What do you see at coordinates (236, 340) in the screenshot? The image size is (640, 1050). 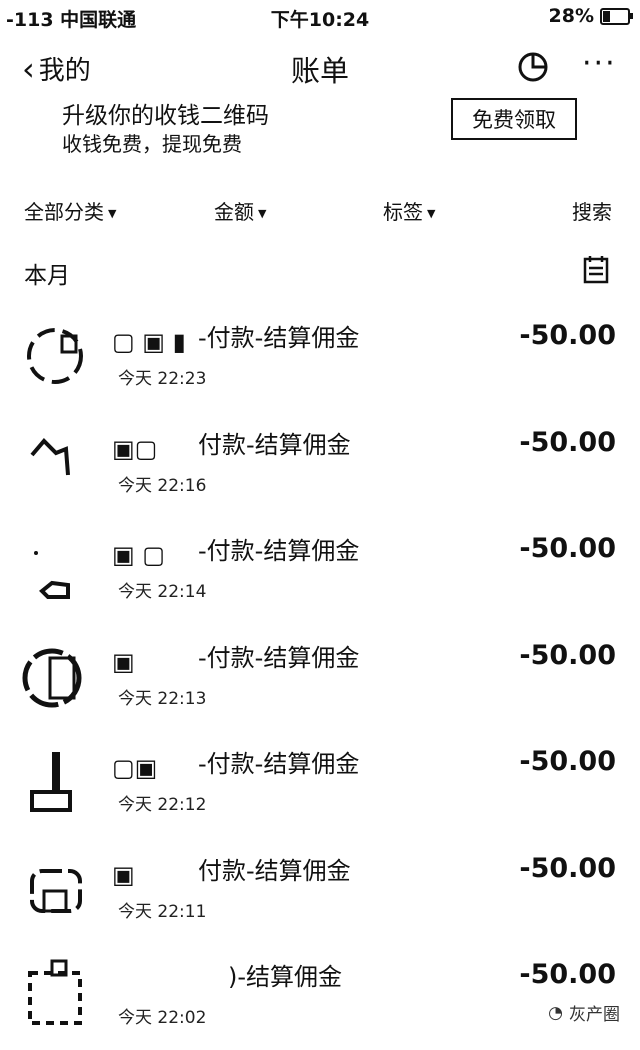 I see `transaction-title: ▢ ▣ ▮ -付款-结算佣金` at bounding box center [236, 340].